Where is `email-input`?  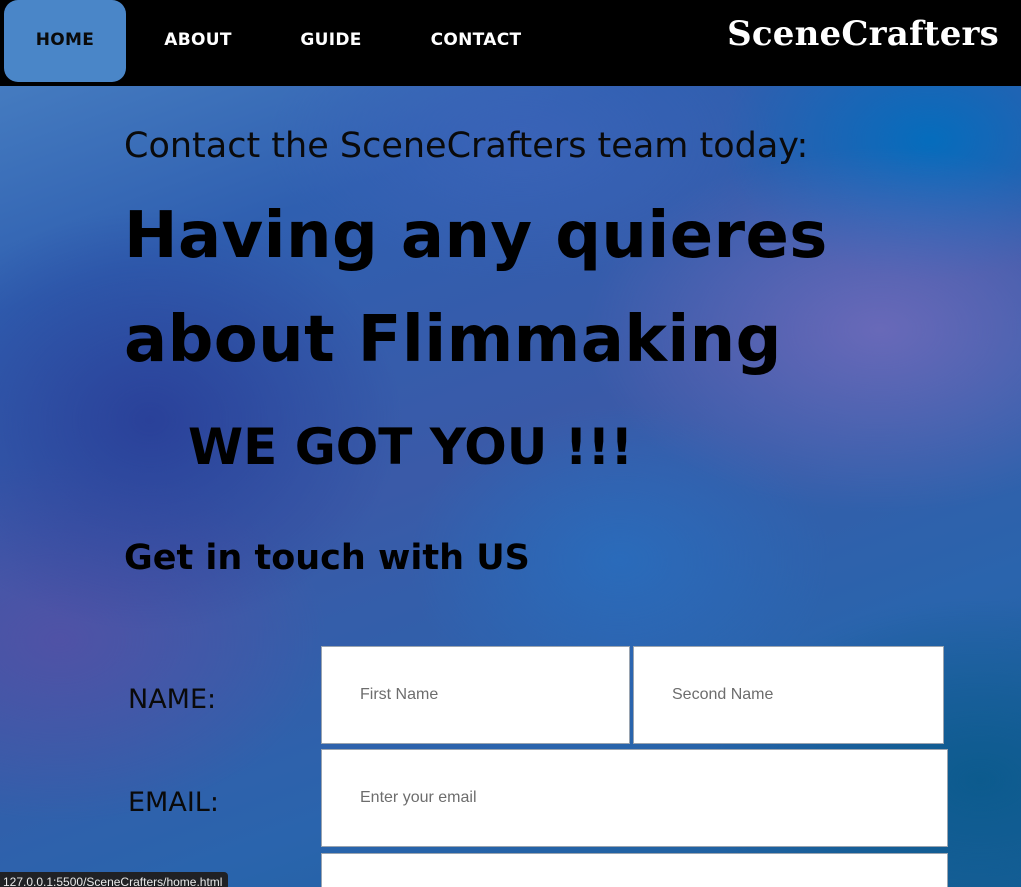 email-input is located at coordinates (634, 798).